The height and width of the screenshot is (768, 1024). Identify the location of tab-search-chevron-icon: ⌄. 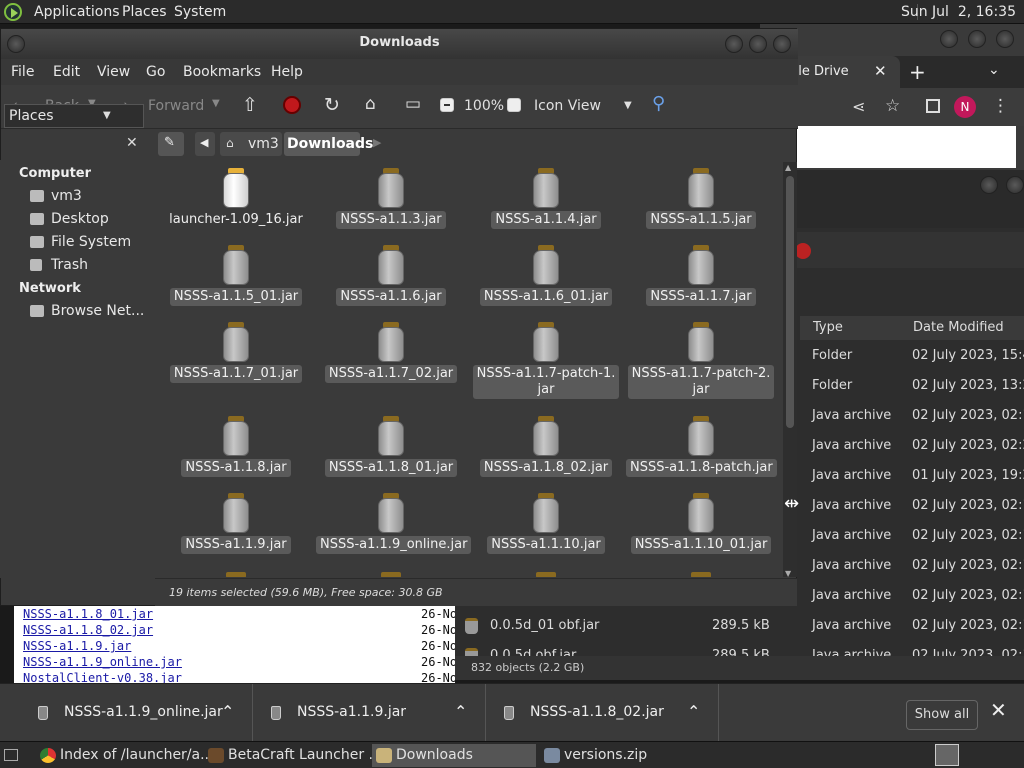
(994, 70).